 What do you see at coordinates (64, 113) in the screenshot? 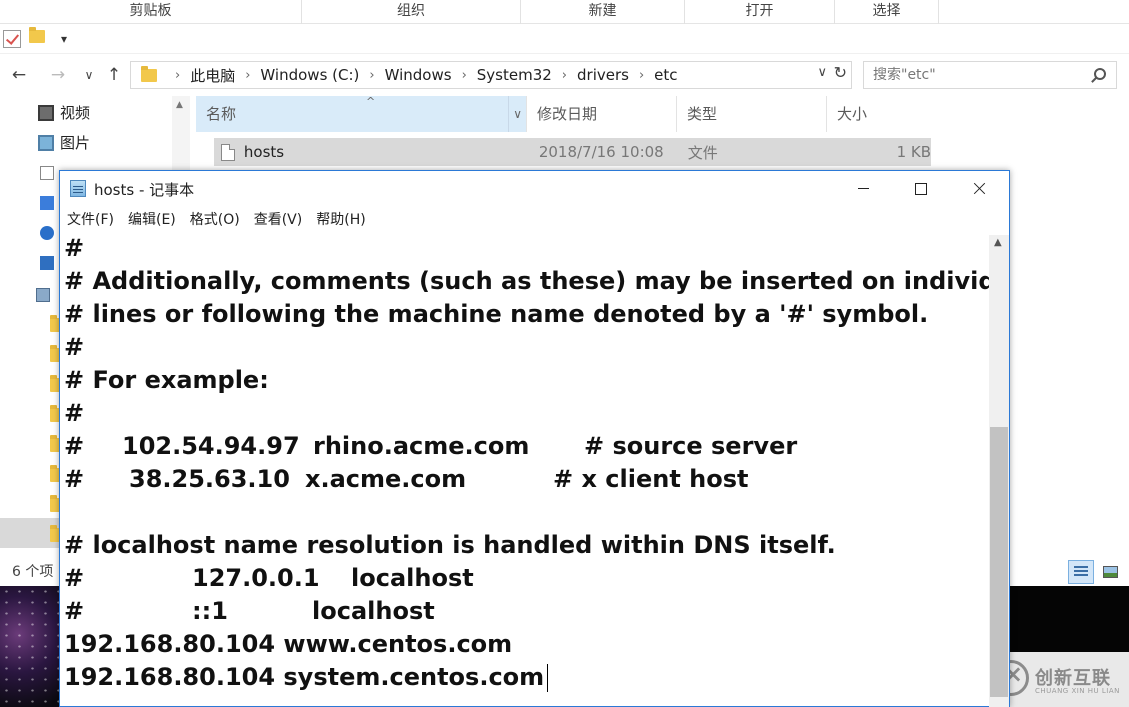
I see `nav-item-videos: 视频` at bounding box center [64, 113].